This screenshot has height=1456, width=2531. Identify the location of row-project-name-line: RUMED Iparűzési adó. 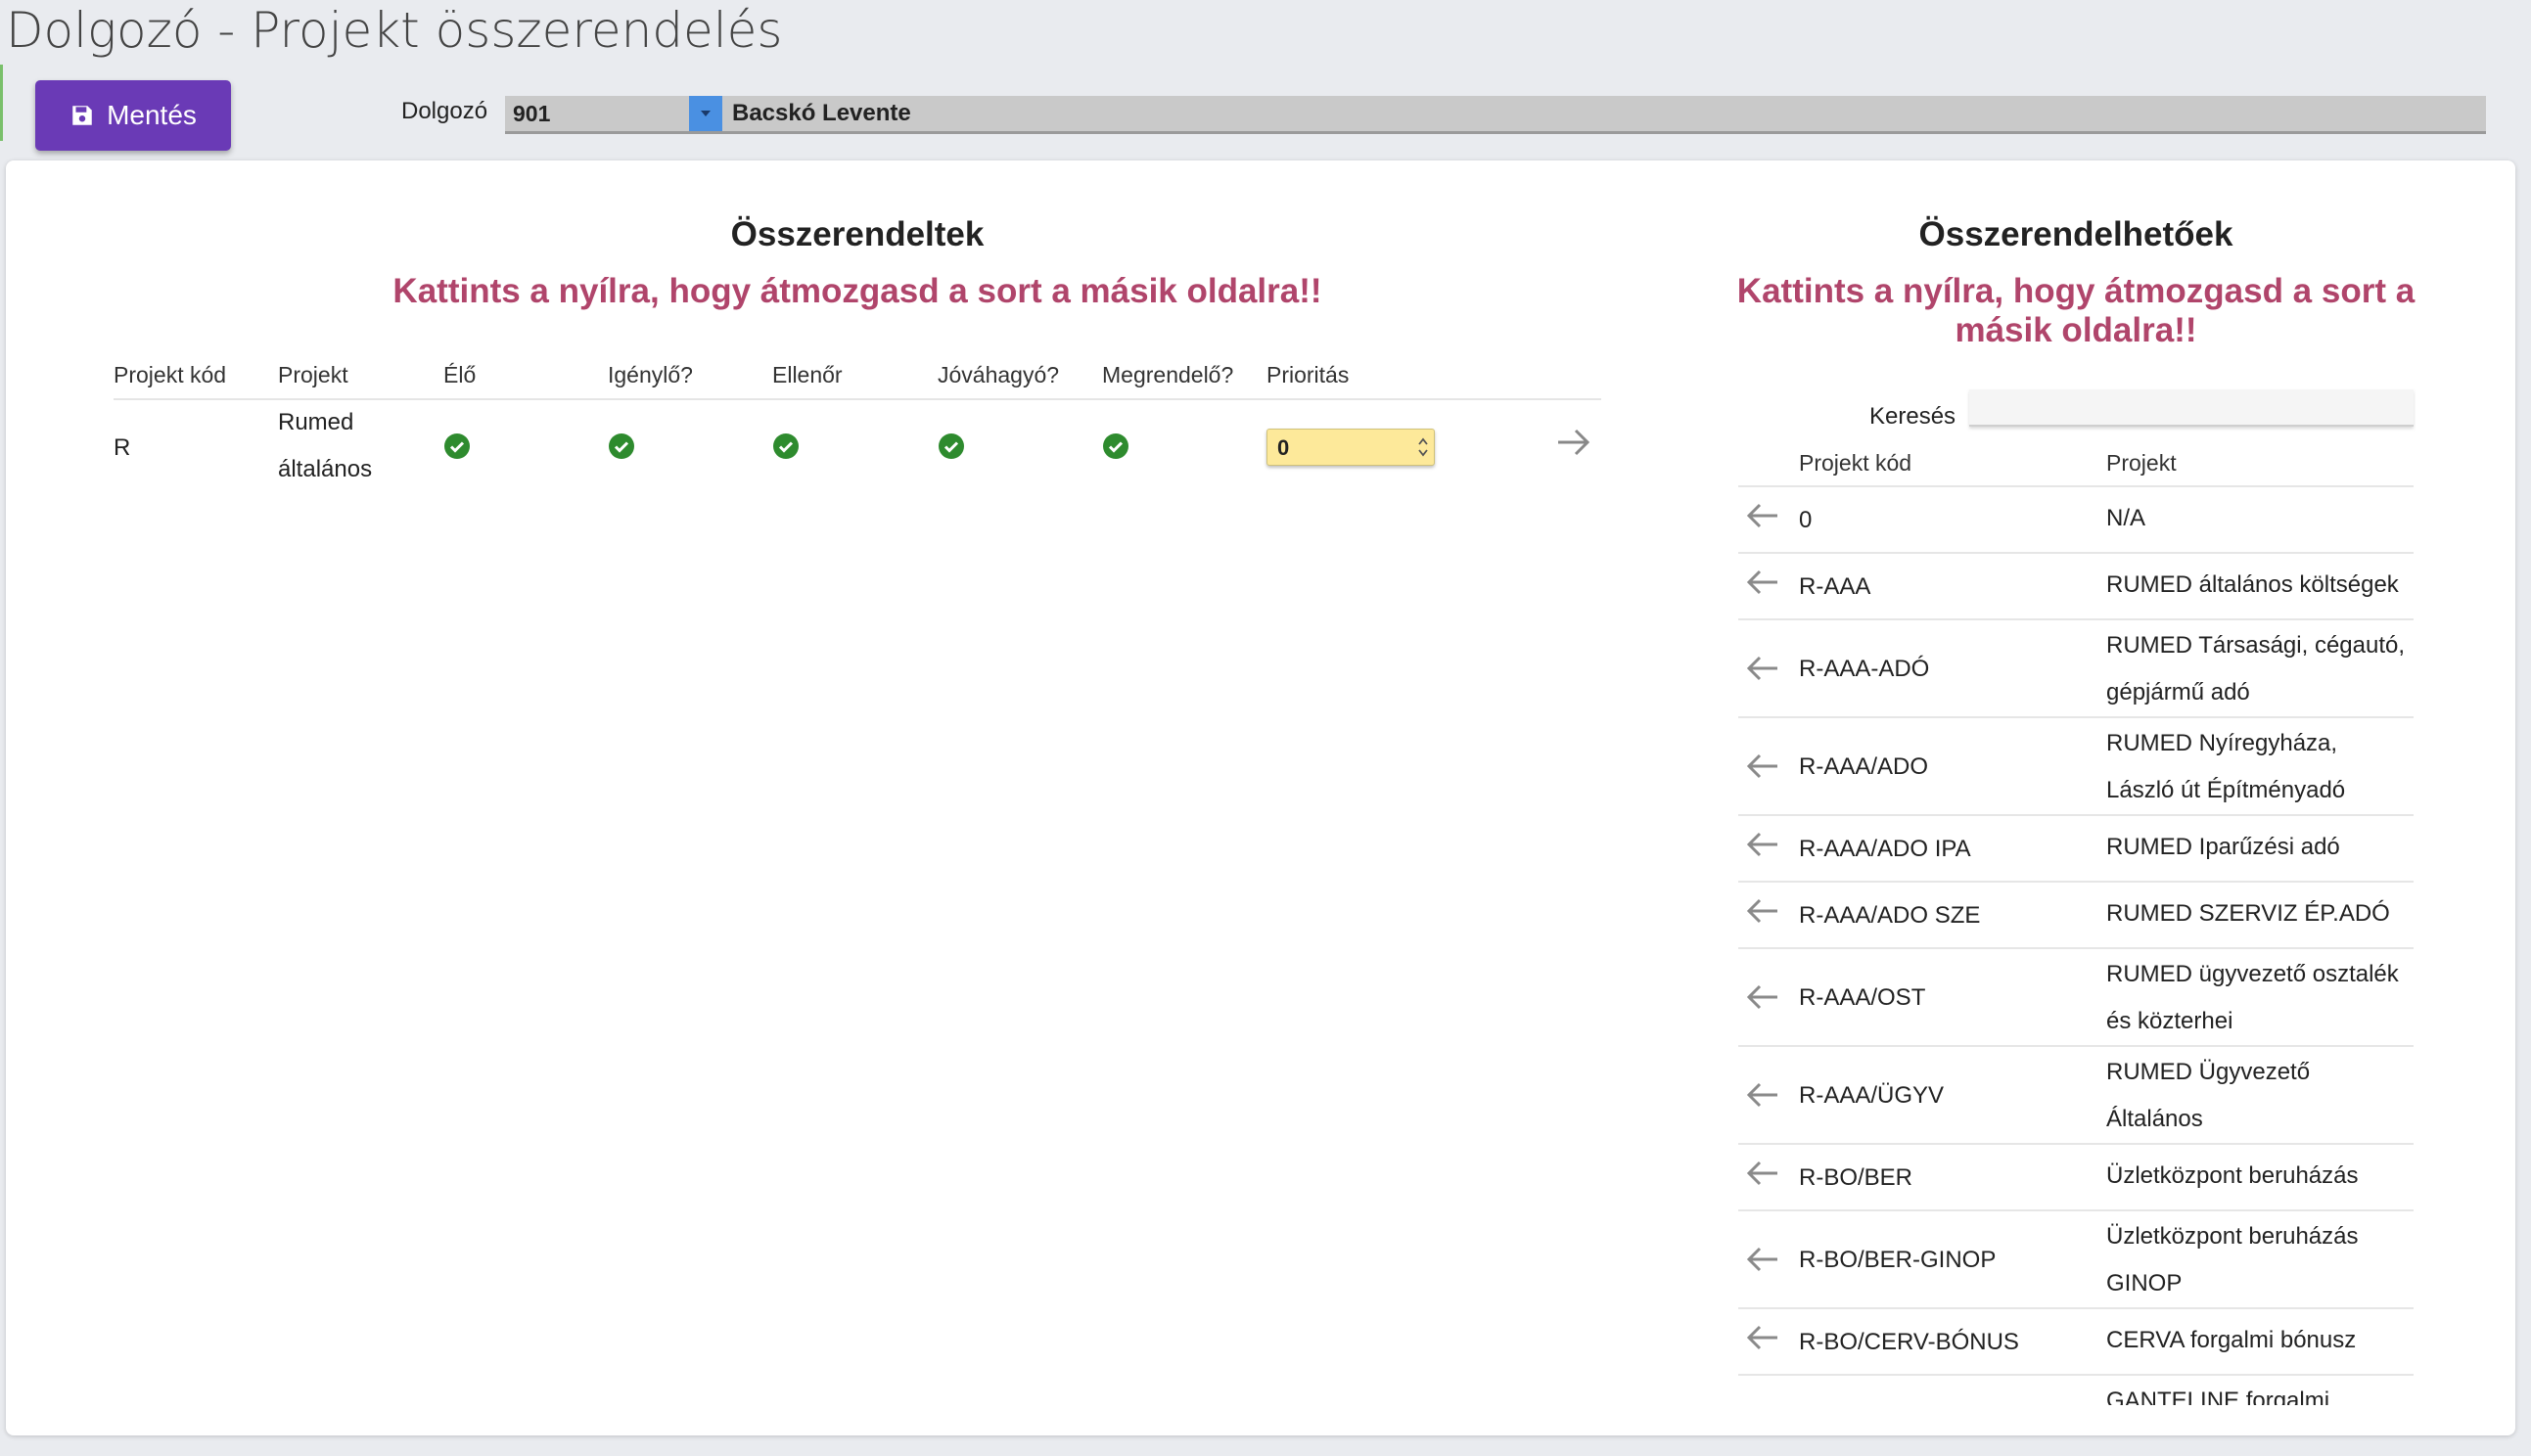
(2223, 847).